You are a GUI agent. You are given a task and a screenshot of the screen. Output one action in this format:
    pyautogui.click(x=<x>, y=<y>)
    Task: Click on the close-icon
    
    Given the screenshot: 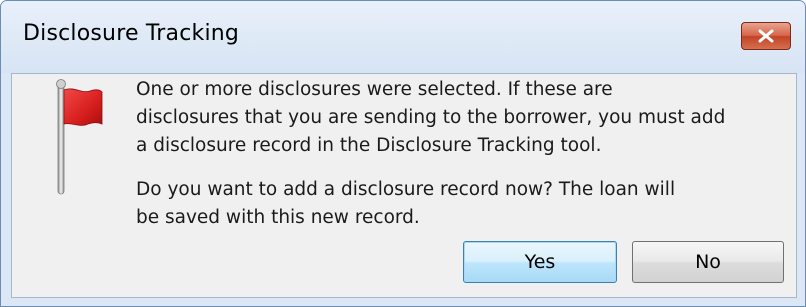 What is the action you would take?
    pyautogui.click(x=766, y=36)
    